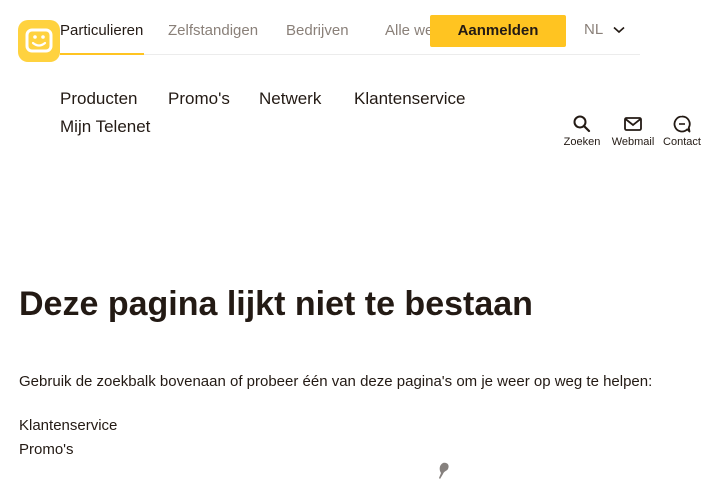 The width and height of the screenshot is (720, 480). What do you see at coordinates (46, 449) in the screenshot?
I see `link-promos: Promo's` at bounding box center [46, 449].